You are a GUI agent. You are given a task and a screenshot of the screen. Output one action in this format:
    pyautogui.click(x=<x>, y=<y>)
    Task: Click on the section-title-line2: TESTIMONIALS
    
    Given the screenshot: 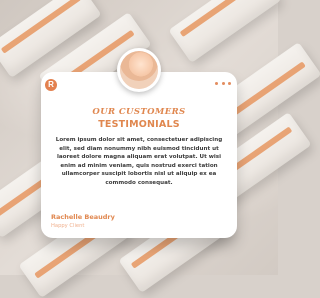 What is the action you would take?
    pyautogui.click(x=139, y=124)
    